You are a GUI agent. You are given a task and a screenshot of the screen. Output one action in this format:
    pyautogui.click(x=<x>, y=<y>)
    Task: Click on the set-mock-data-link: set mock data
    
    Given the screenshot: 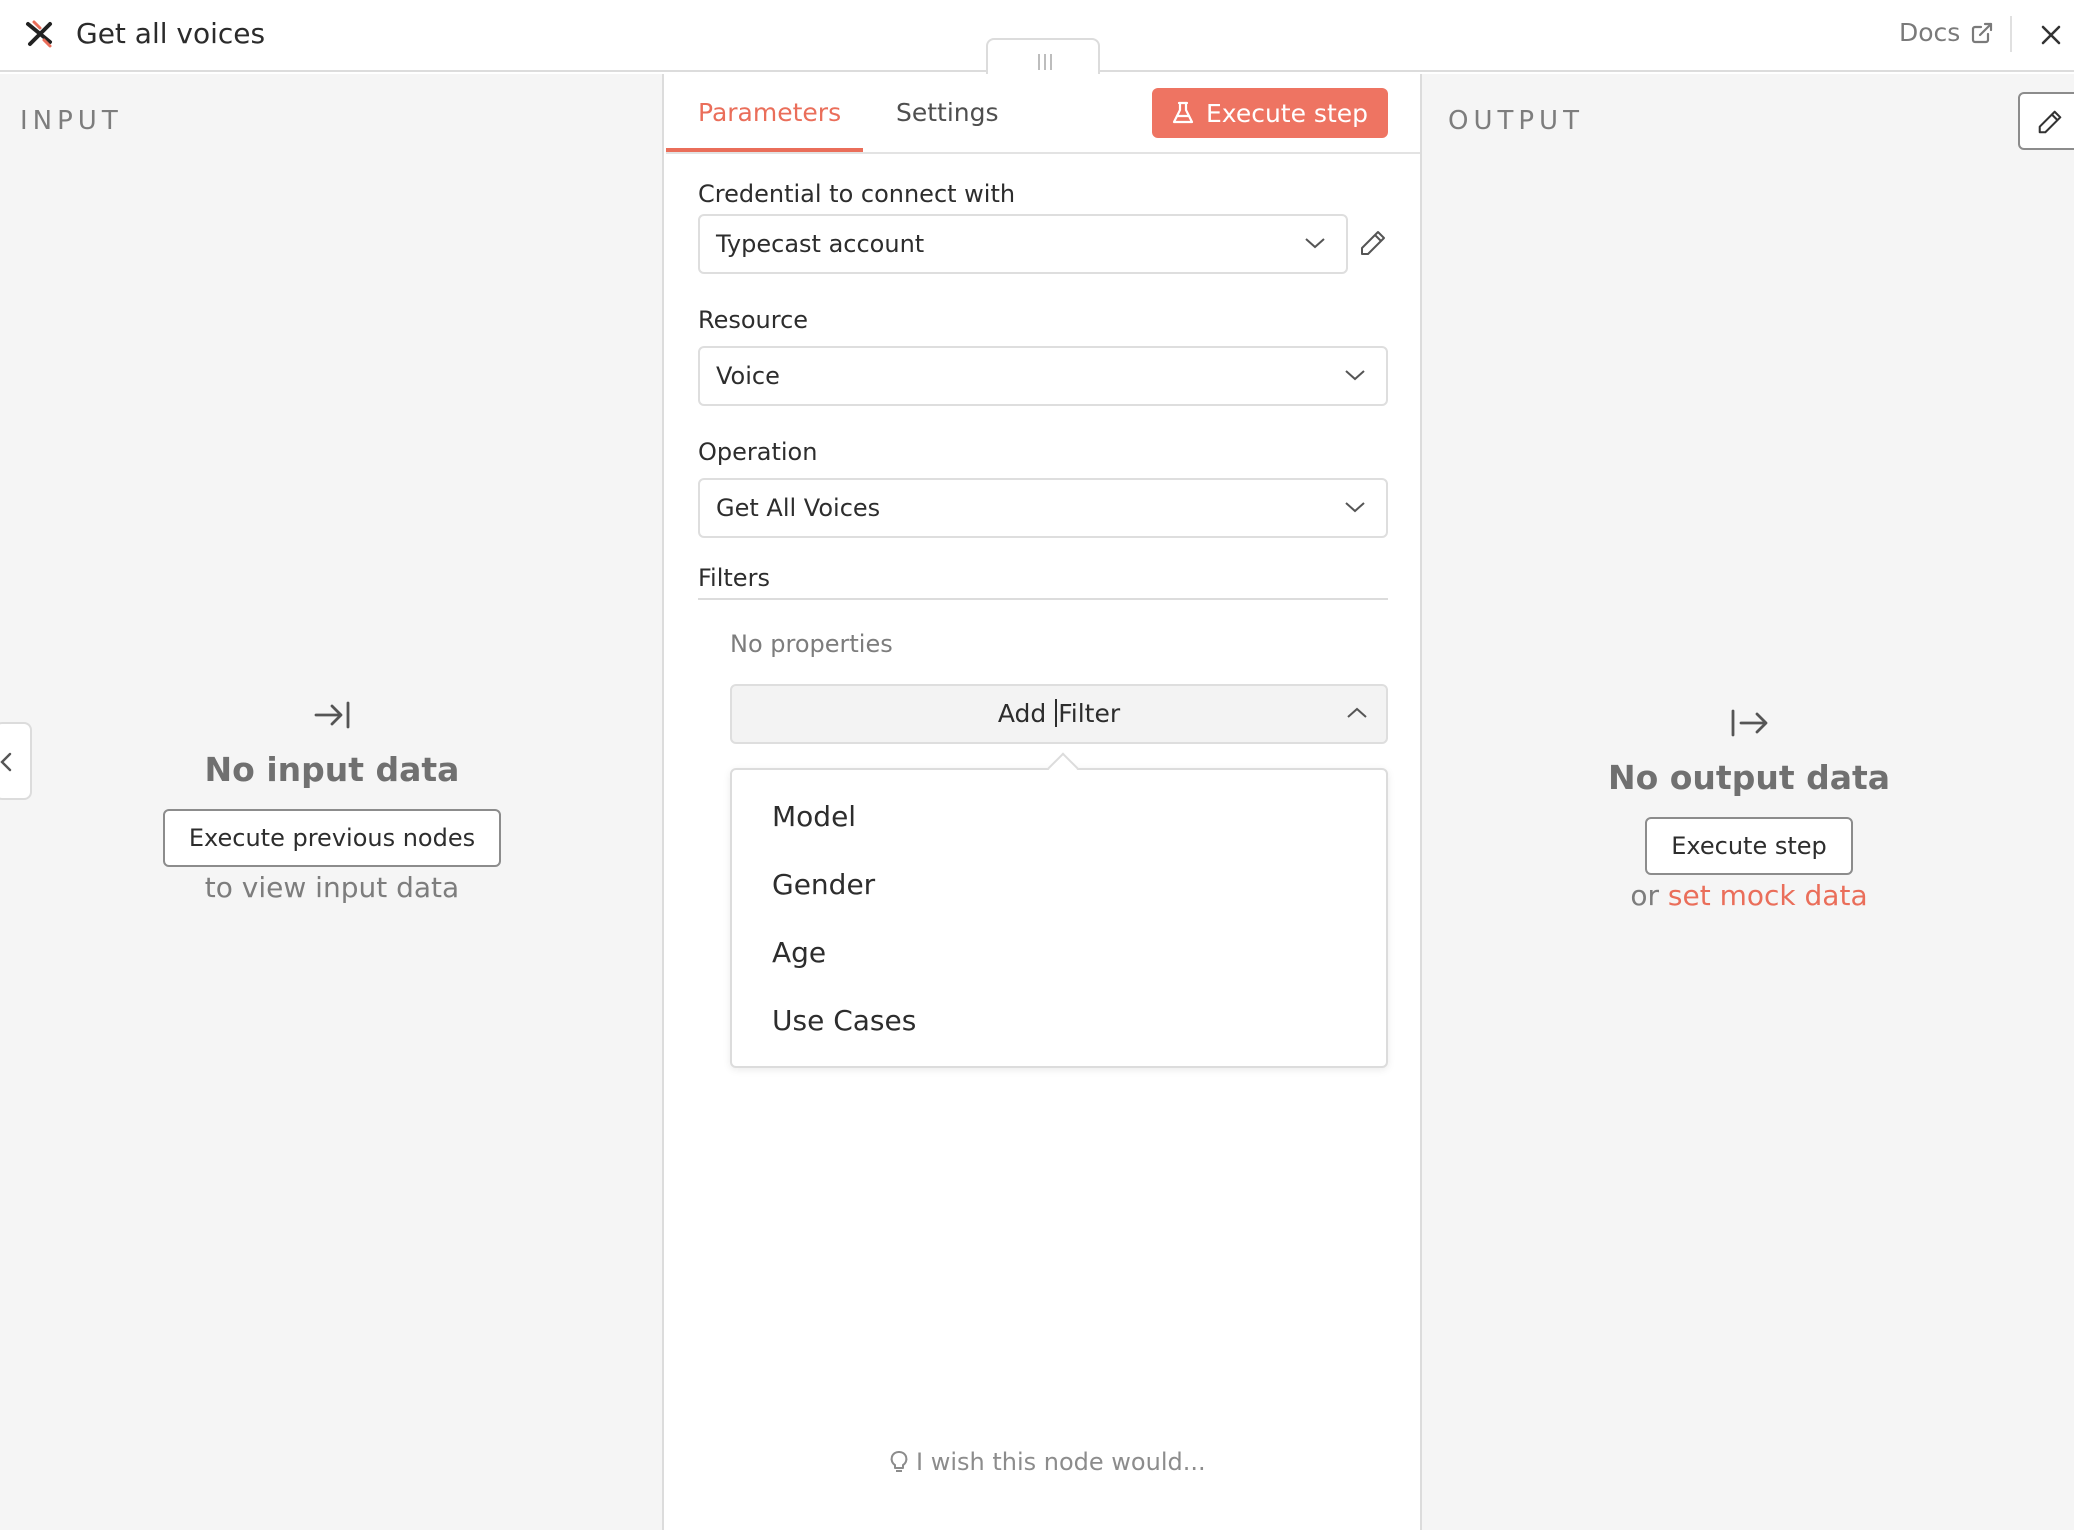 What is the action you would take?
    pyautogui.click(x=1768, y=895)
    